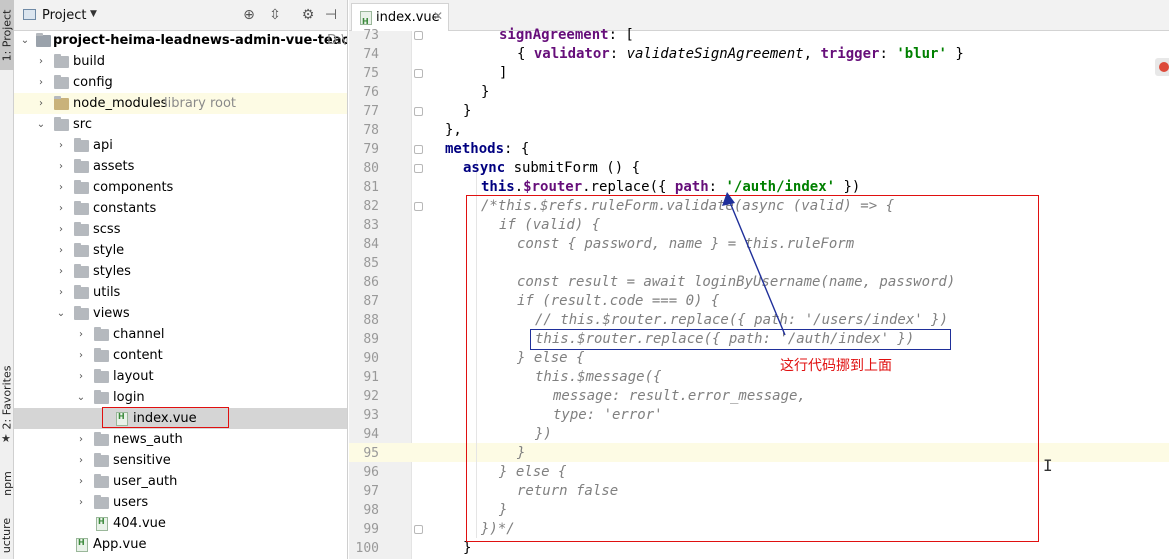 The height and width of the screenshot is (559, 1169). I want to click on code-line: methods: {, so click(487, 149).